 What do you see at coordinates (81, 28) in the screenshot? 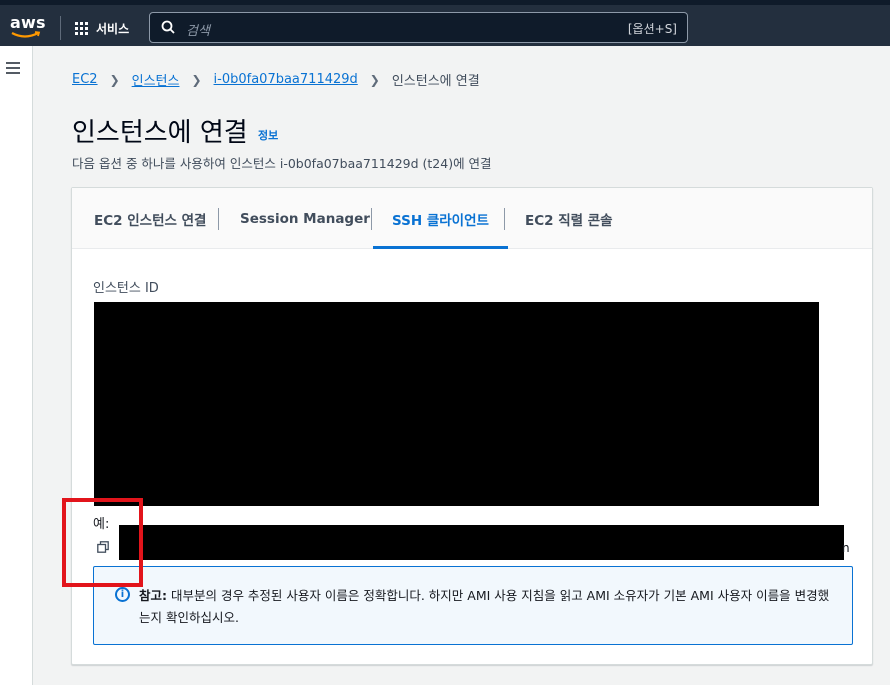
I see `grid-icon` at bounding box center [81, 28].